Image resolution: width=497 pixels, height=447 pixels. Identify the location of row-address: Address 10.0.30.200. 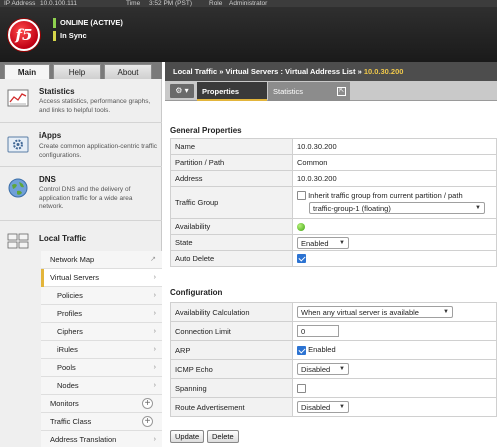
(333, 178).